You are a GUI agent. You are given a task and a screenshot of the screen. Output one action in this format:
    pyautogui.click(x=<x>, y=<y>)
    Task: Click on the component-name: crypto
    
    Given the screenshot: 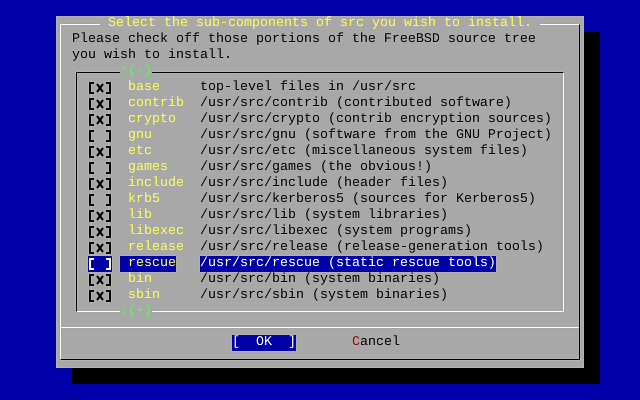 What is the action you would take?
    pyautogui.click(x=148, y=120)
    